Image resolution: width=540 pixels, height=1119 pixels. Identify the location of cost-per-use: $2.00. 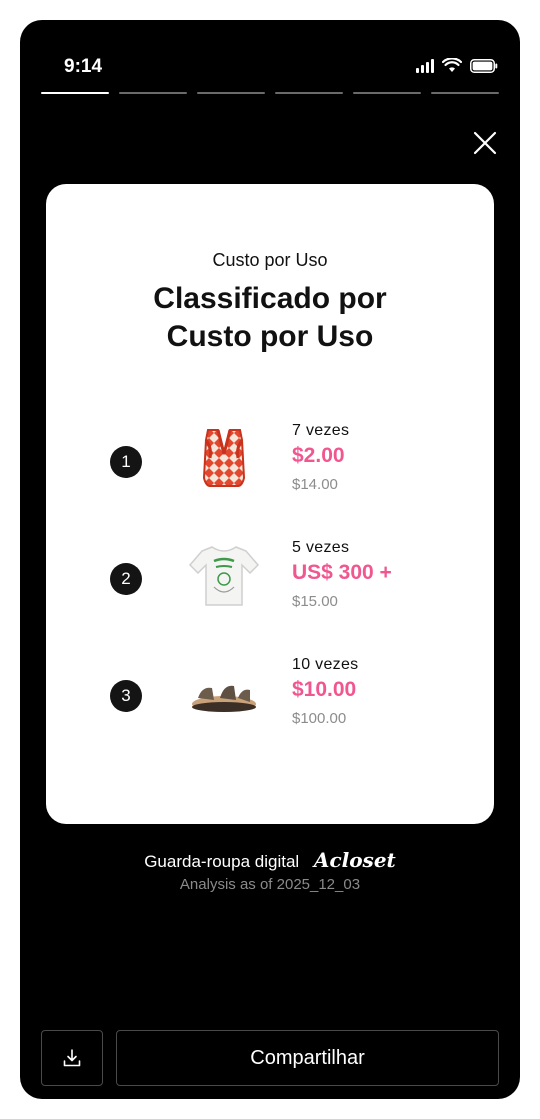
(318, 455).